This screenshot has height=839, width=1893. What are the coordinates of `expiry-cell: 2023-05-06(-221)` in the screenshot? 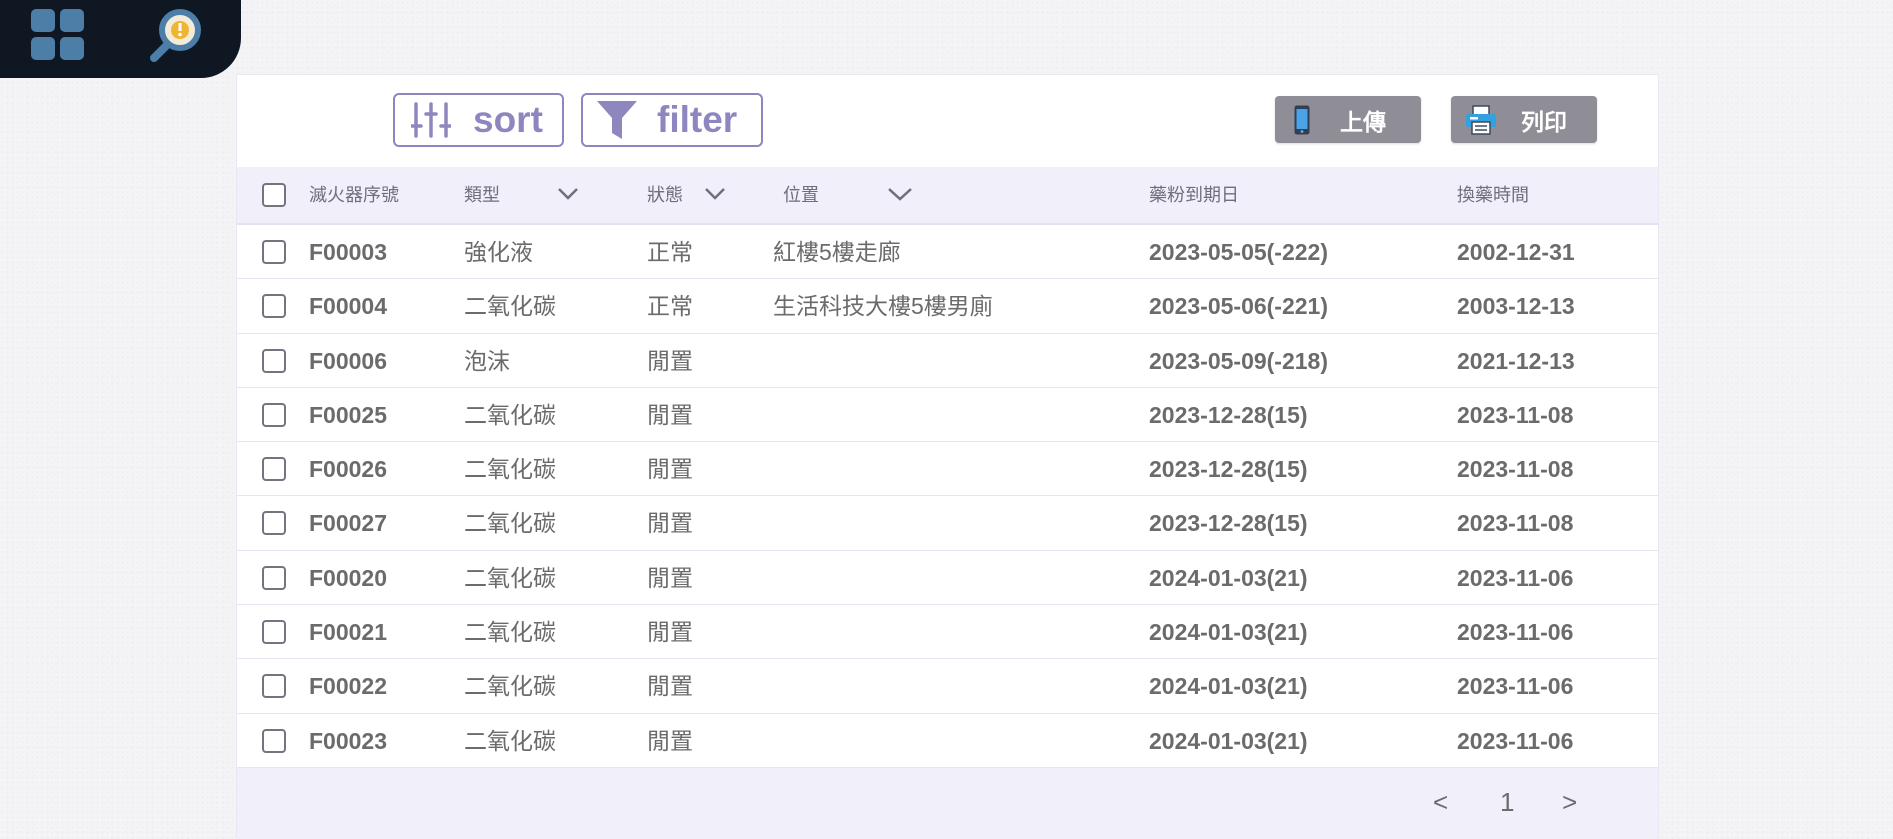 It's located at (1239, 306).